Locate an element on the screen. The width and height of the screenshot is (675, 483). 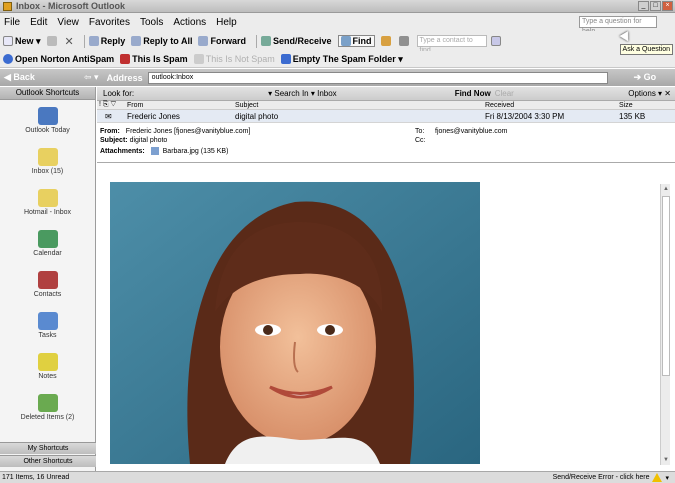
organize-button is located at coordinates (386, 41).